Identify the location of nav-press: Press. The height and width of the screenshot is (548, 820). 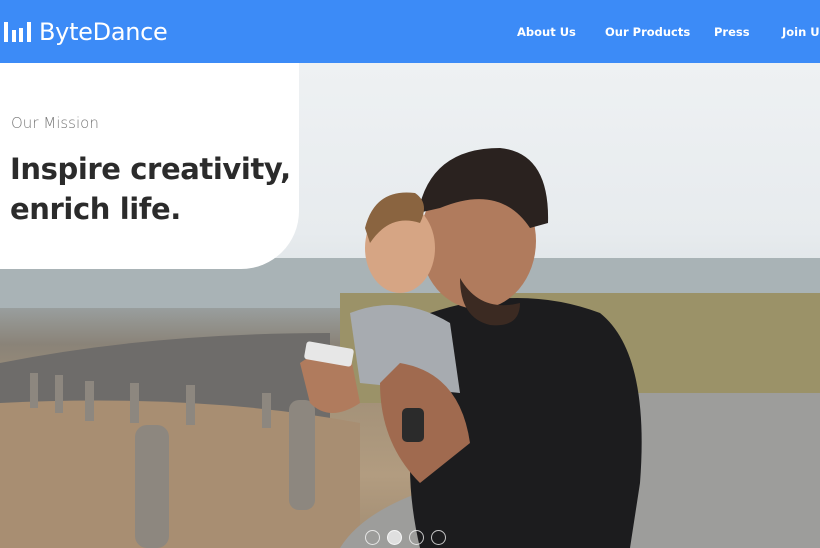
(732, 32).